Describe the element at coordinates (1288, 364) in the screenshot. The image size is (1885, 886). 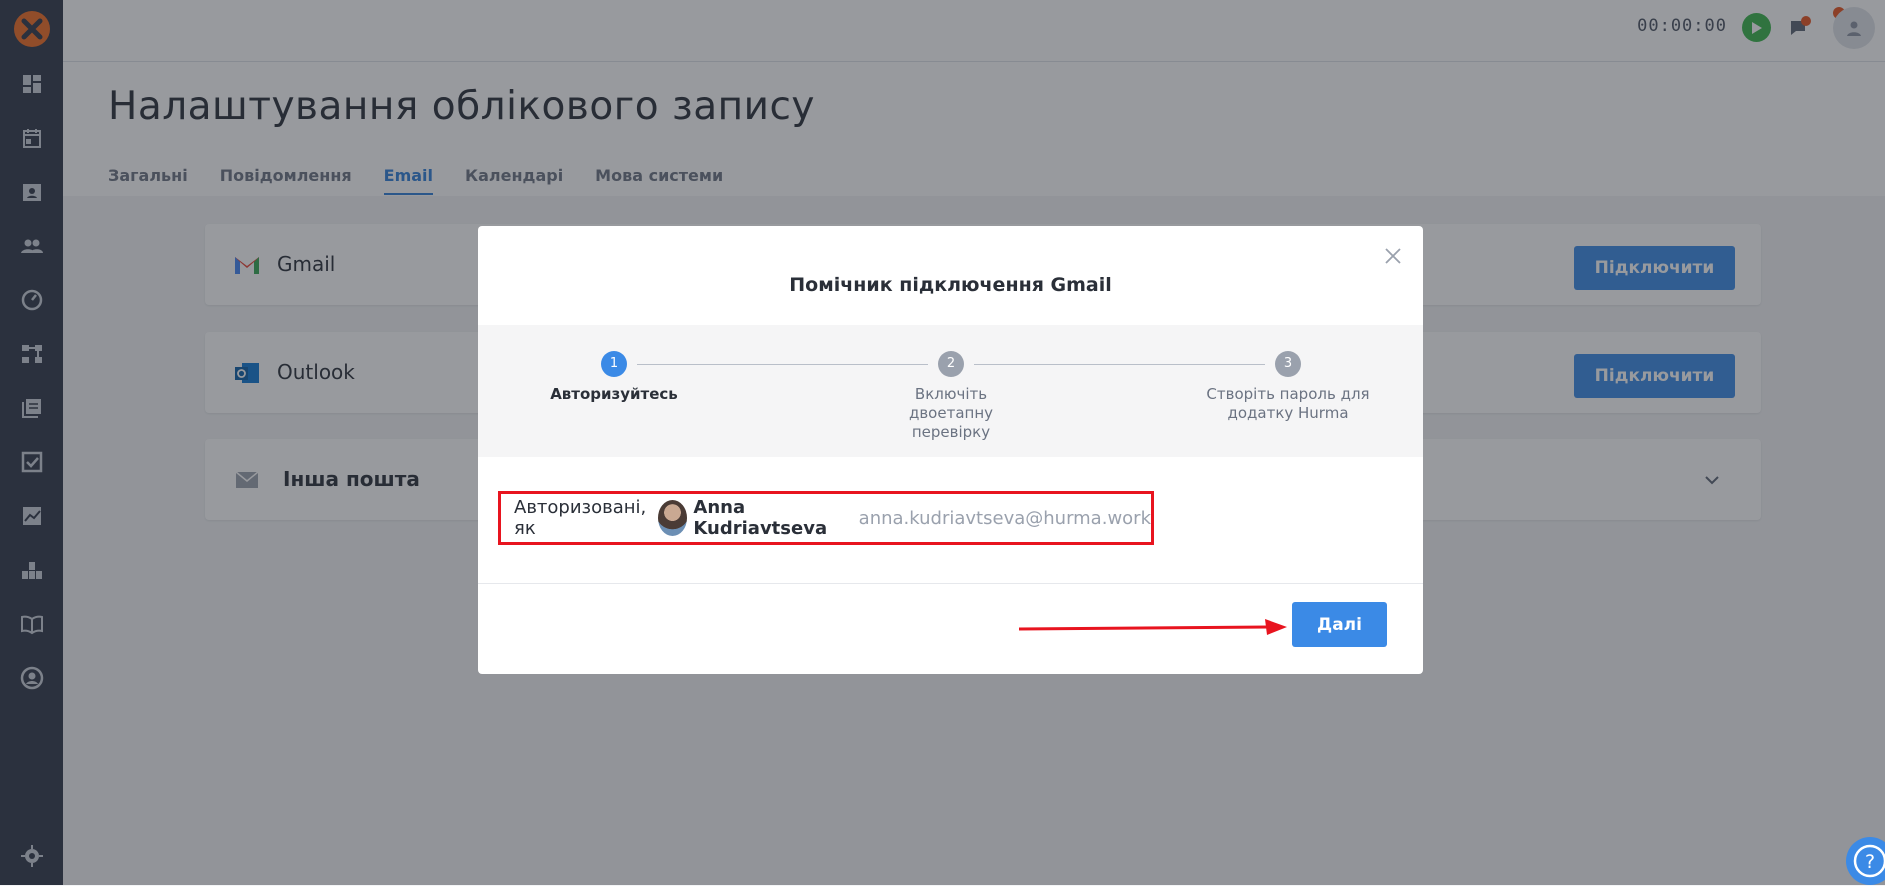
I see `step-number: 3` at that location.